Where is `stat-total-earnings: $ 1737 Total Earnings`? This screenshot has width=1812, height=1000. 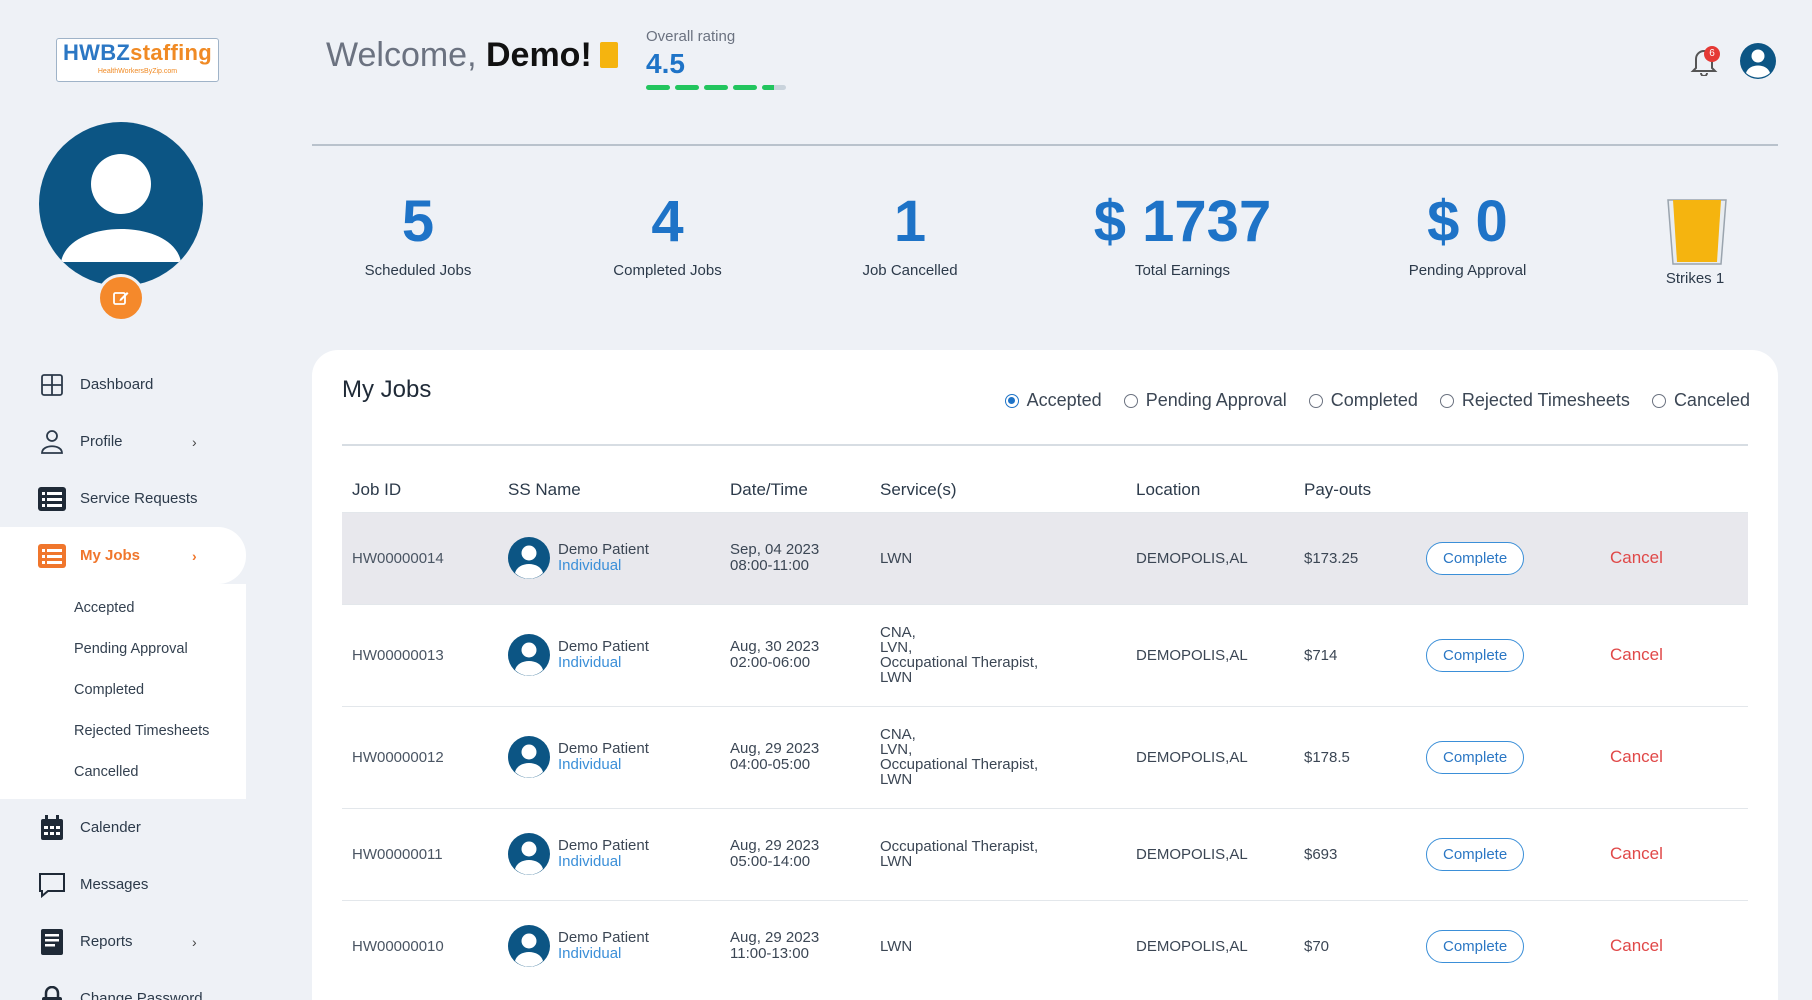 stat-total-earnings: $ 1737 Total Earnings is located at coordinates (1182, 235).